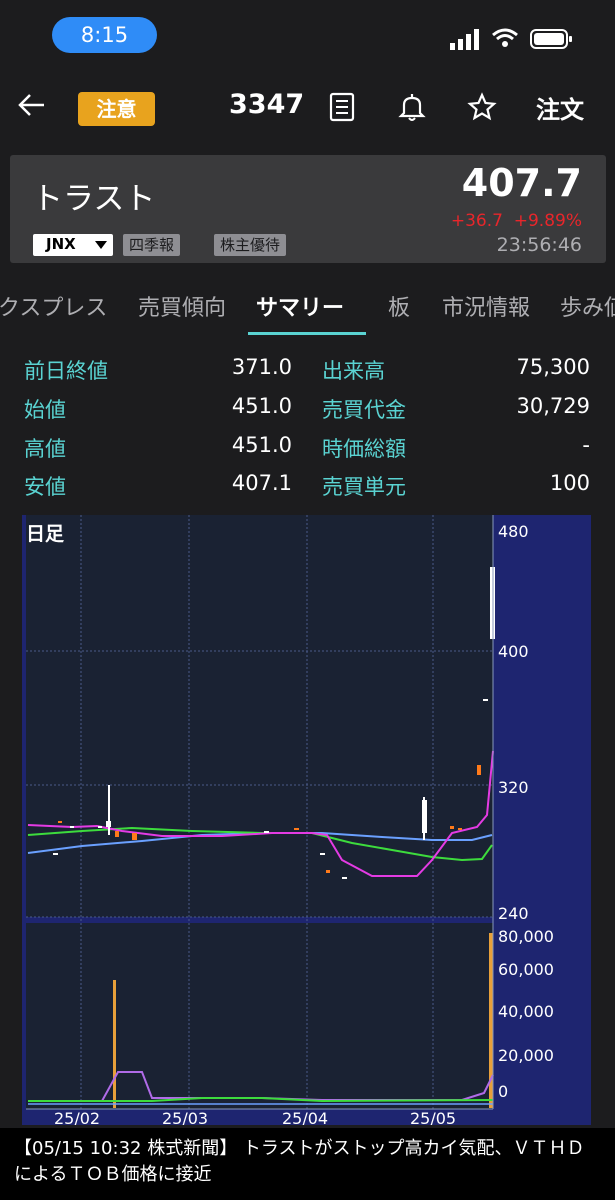 This screenshot has width=615, height=1200. Describe the element at coordinates (526, 969) in the screenshot. I see `volume-tick: 60,000` at that location.